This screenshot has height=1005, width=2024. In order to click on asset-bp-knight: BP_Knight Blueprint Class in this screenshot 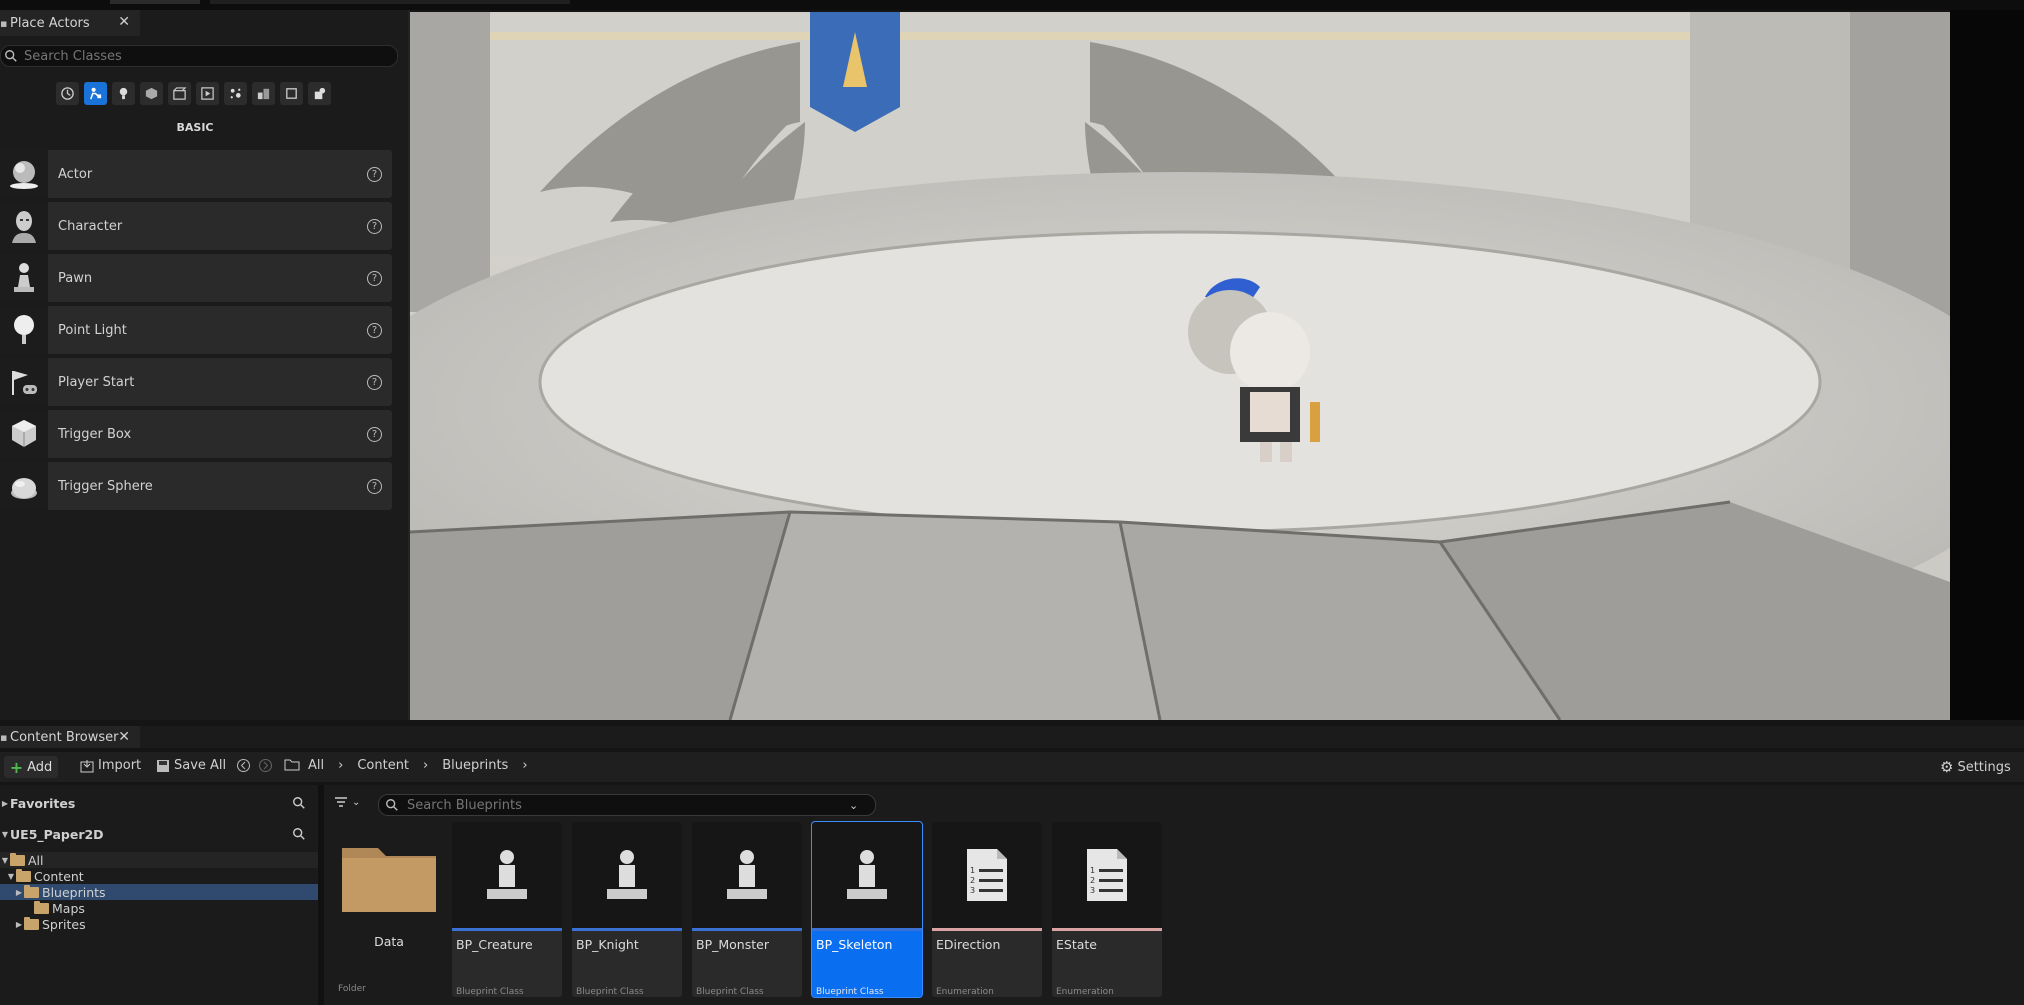, I will do `click(627, 909)`.